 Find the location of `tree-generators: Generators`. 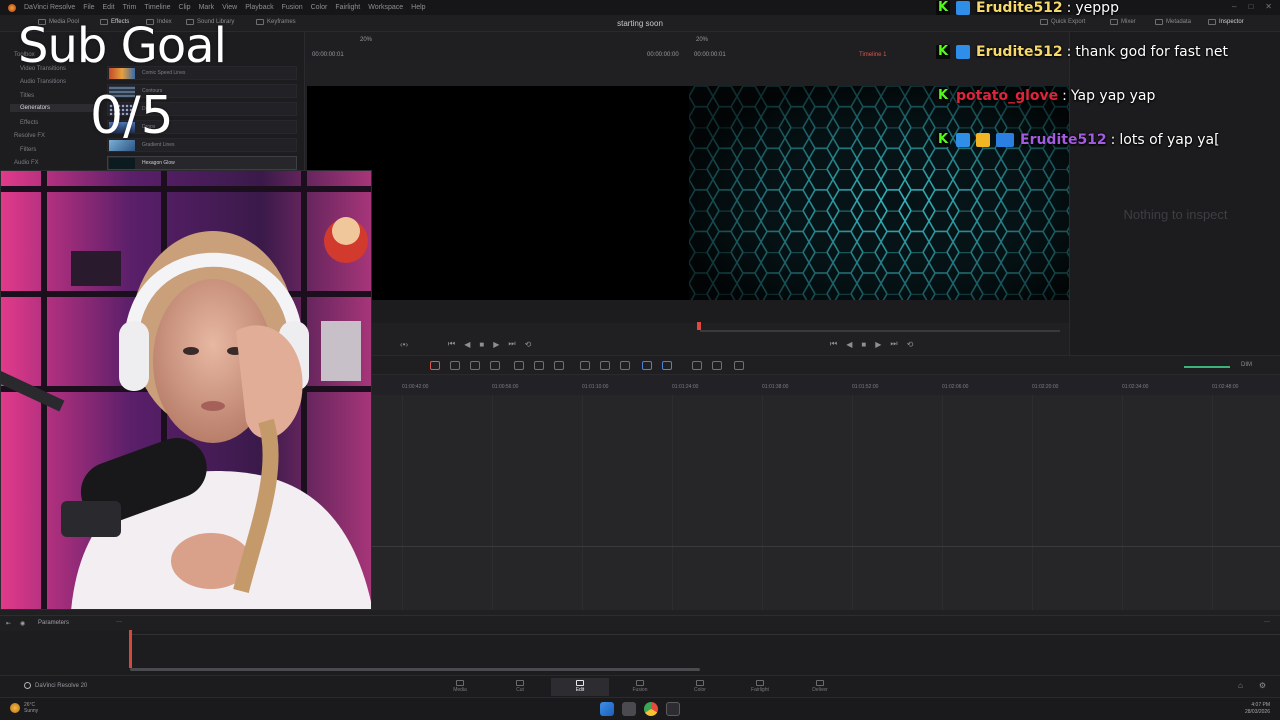

tree-generators: Generators is located at coordinates (55, 108).